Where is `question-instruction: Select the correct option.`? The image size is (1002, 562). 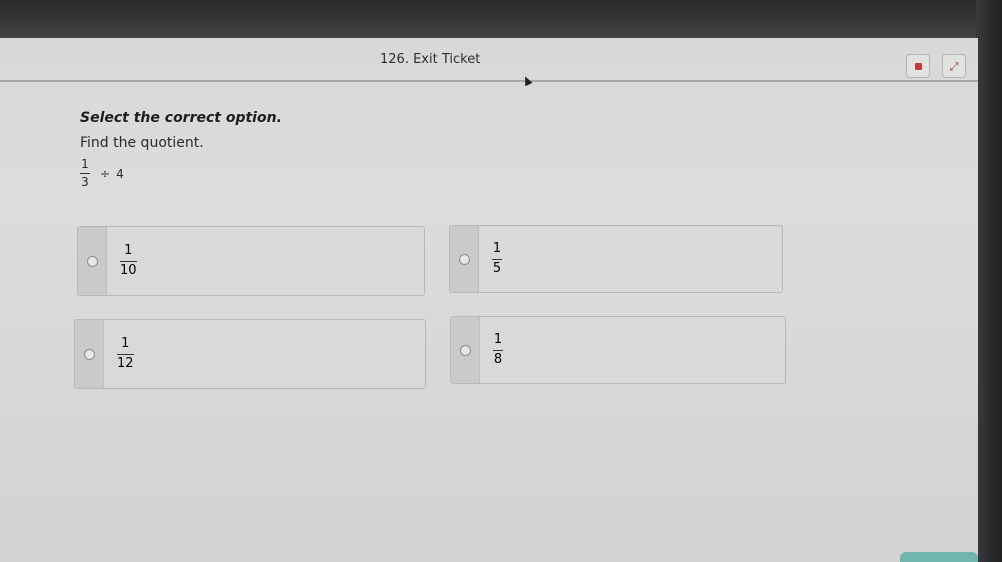
question-instruction: Select the correct option. is located at coordinates (181, 118).